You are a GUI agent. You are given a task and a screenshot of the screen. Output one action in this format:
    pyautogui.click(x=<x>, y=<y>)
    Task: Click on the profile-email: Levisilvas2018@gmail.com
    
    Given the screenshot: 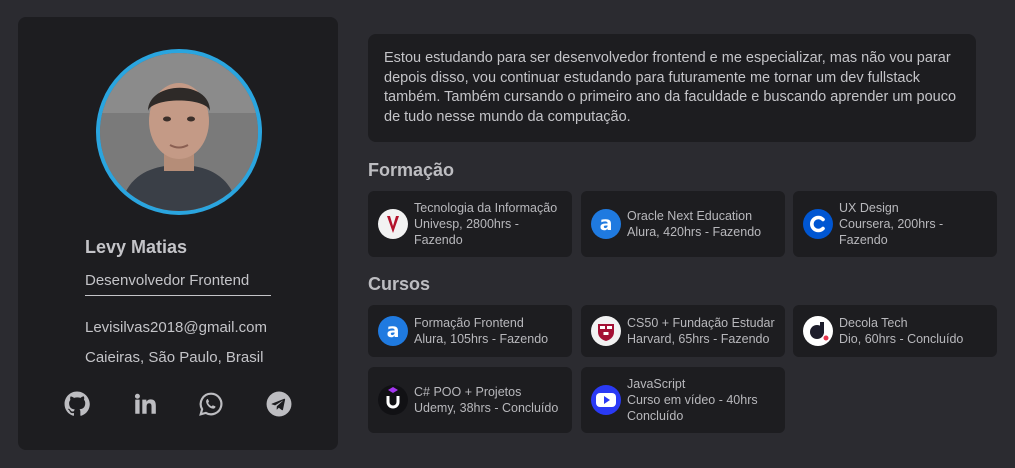 What is the action you would take?
    pyautogui.click(x=176, y=327)
    